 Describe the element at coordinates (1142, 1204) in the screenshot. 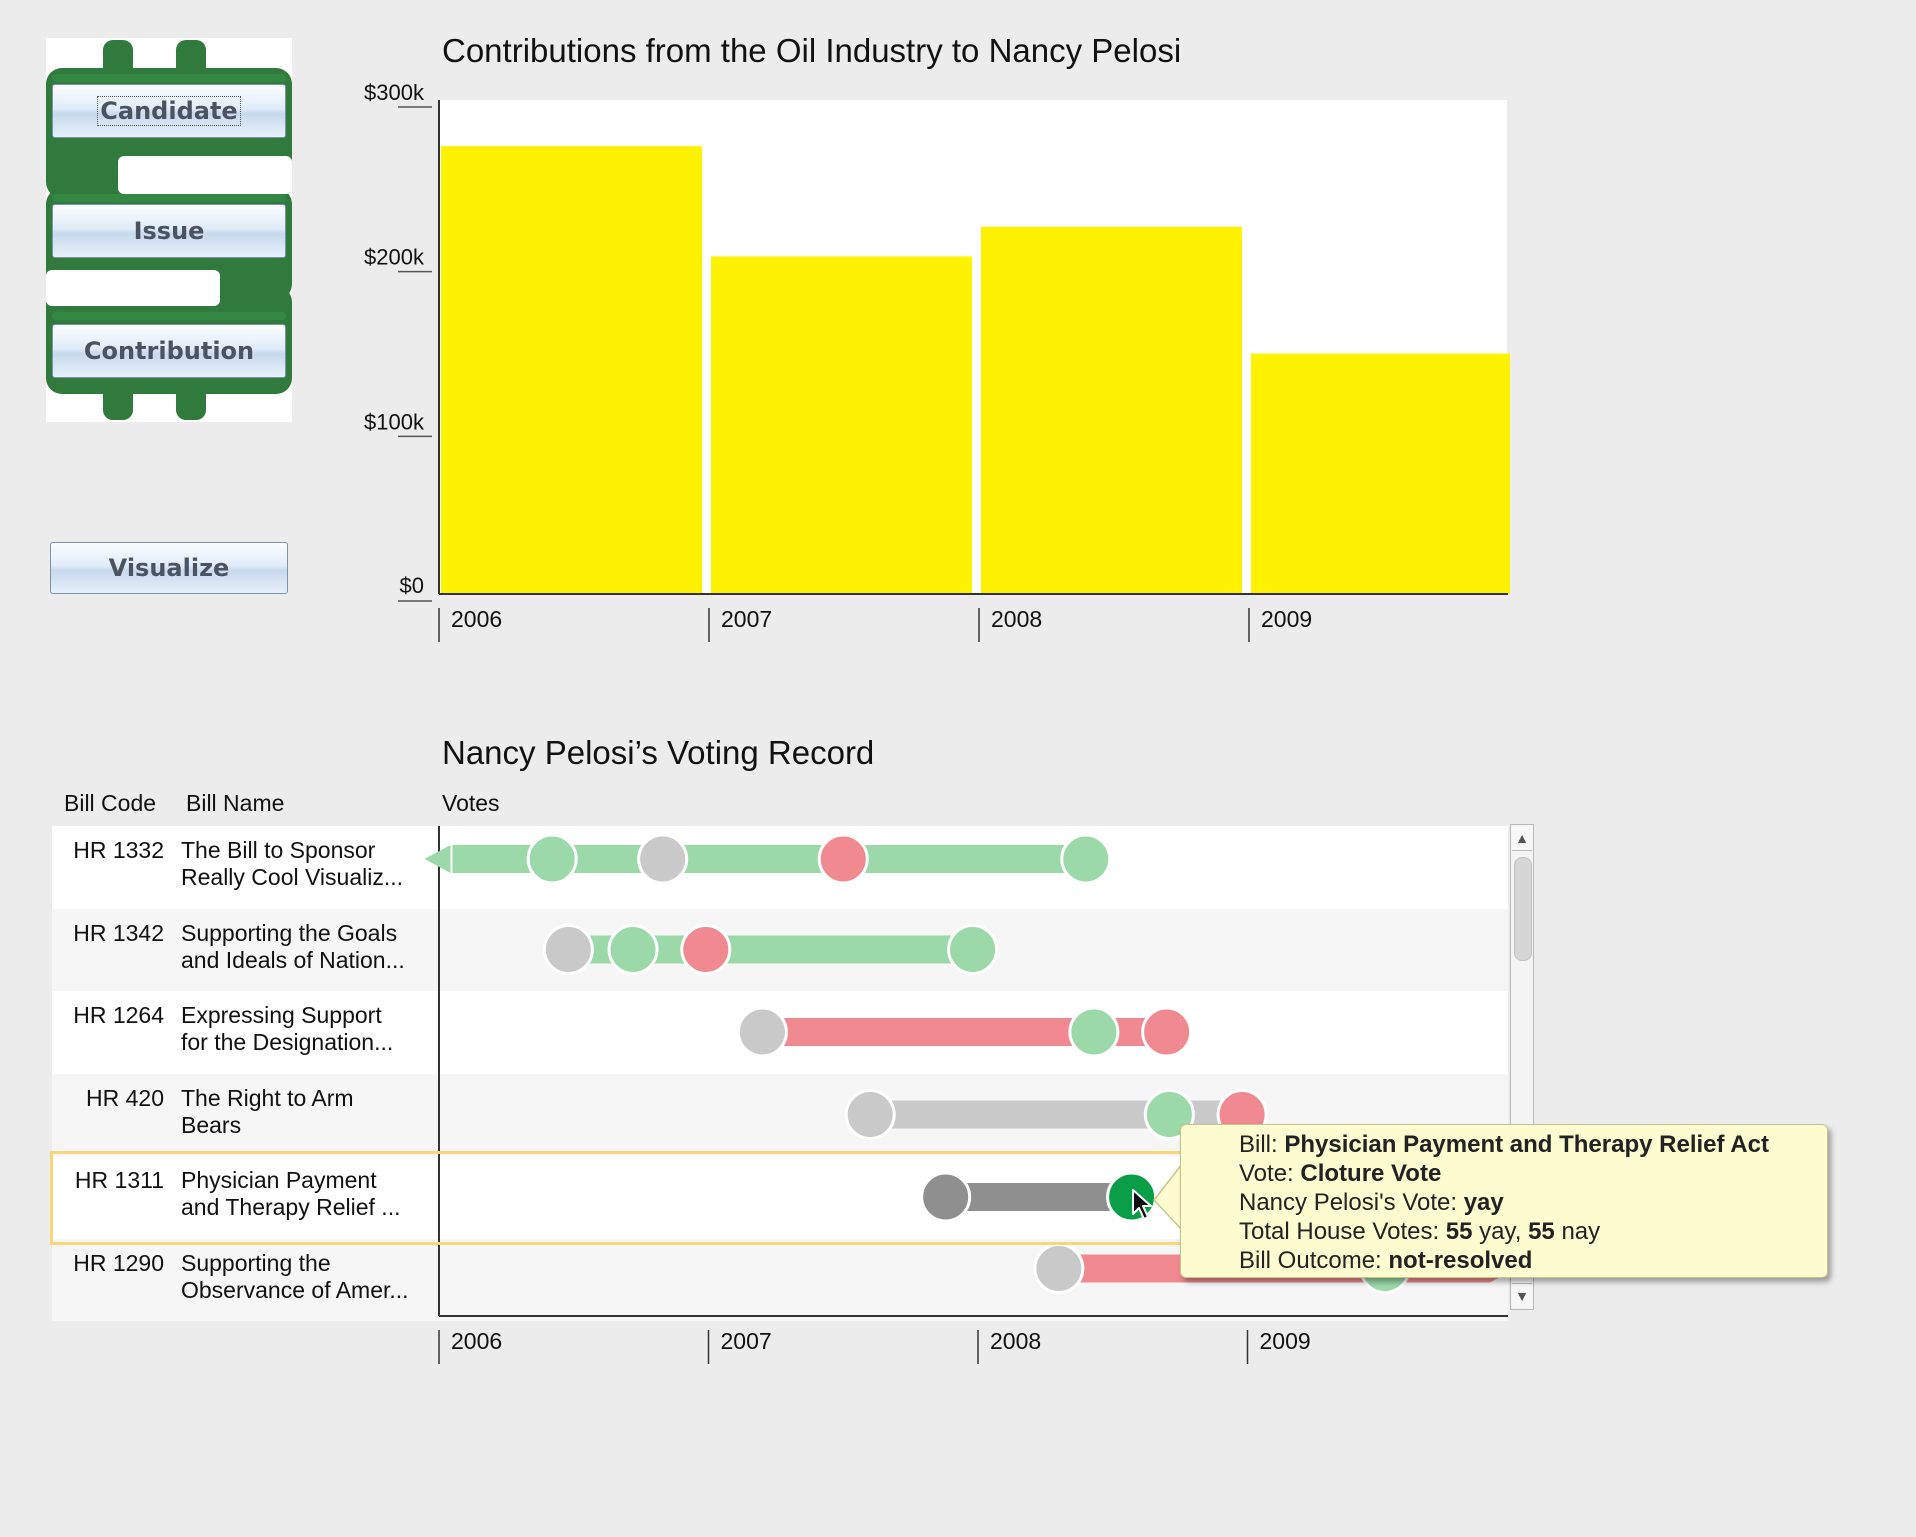

I see `mouse-cursor-icon` at that location.